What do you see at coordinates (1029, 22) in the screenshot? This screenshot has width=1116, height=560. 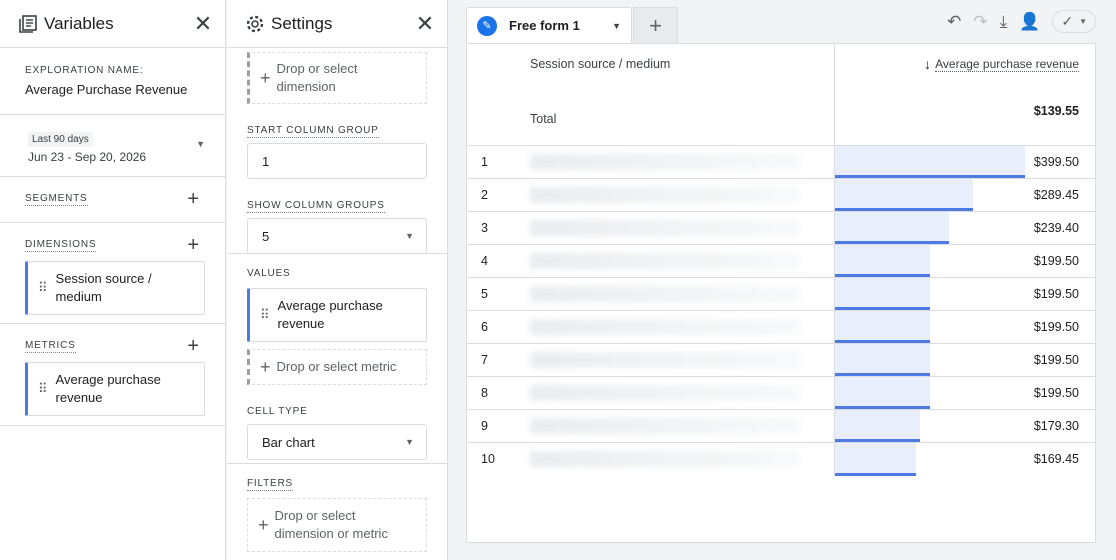 I see `share-user-icon: 👤` at bounding box center [1029, 22].